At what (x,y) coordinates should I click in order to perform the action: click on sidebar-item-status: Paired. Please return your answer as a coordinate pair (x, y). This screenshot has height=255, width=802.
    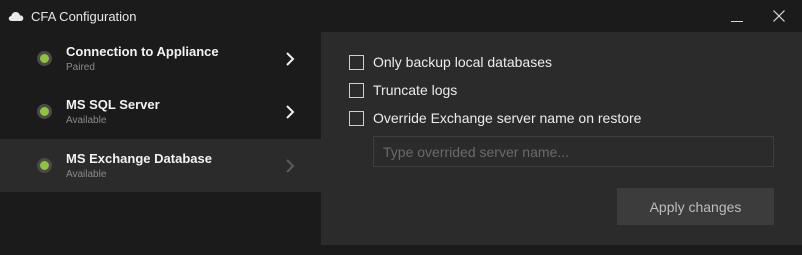
    Looking at the image, I should click on (80, 67).